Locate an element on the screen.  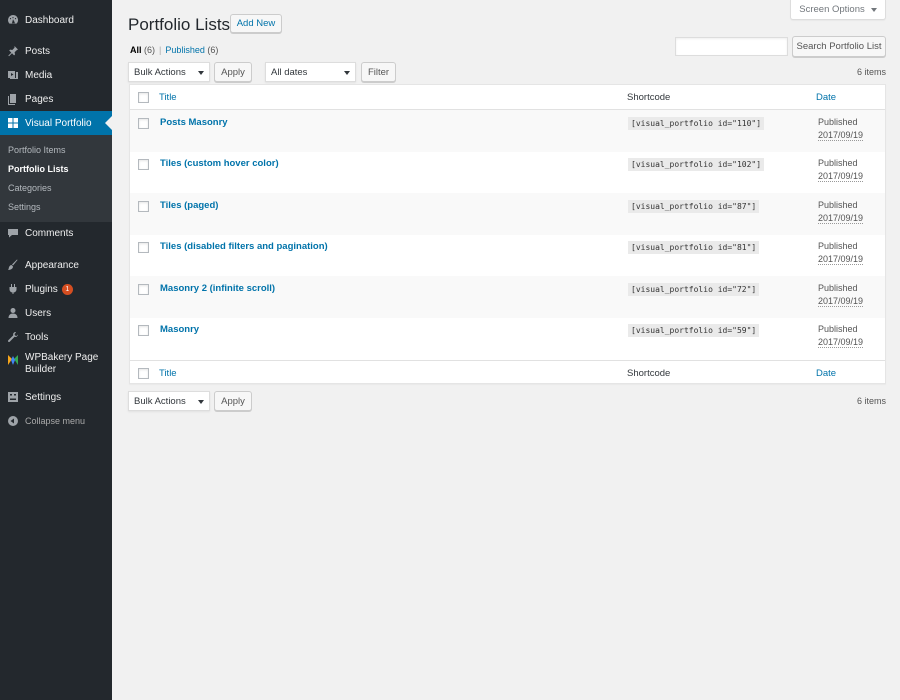
submenu-portfolio-items: Portfolio Items is located at coordinates (37, 150).